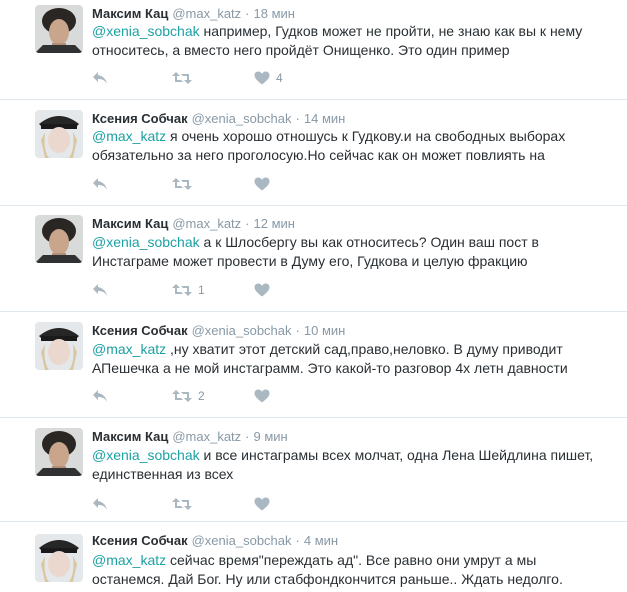 The height and width of the screenshot is (592, 627). Describe the element at coordinates (324, 118) in the screenshot. I see `tweet-time: 14 мин` at that location.